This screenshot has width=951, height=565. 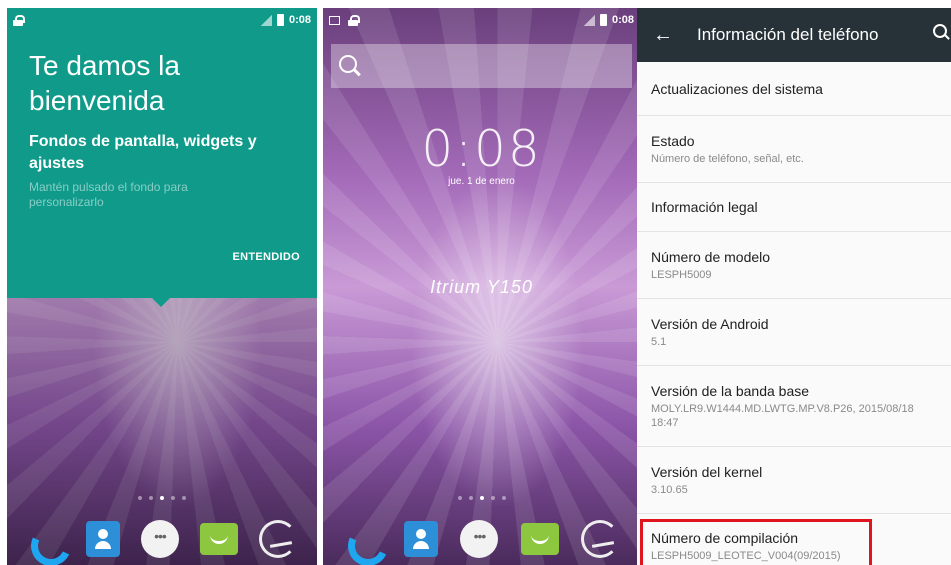 What do you see at coordinates (704, 207) in the screenshot?
I see `settings-item-title: Información legal` at bounding box center [704, 207].